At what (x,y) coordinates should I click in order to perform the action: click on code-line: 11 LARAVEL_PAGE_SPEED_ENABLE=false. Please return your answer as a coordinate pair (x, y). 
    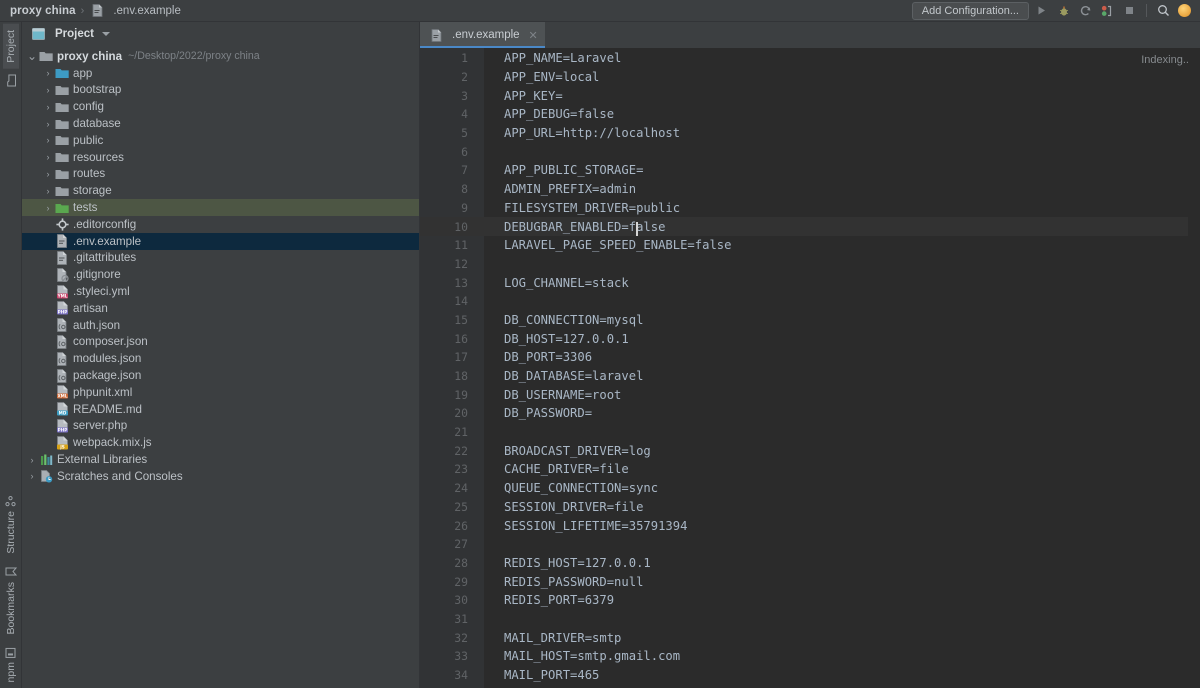
    Looking at the image, I should click on (810, 245).